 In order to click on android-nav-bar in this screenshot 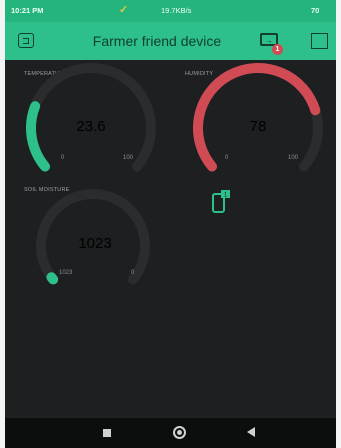, I will do `click(170, 433)`.